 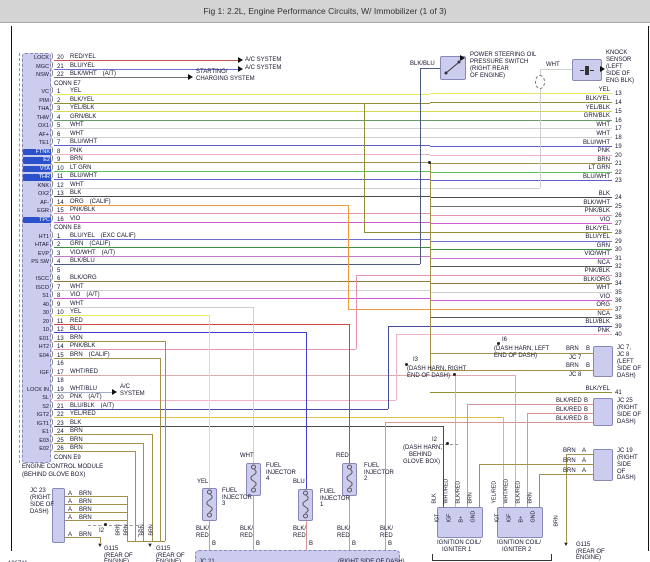 What do you see at coordinates (253, 478) in the screenshot?
I see `injector-coil-icon` at bounding box center [253, 478].